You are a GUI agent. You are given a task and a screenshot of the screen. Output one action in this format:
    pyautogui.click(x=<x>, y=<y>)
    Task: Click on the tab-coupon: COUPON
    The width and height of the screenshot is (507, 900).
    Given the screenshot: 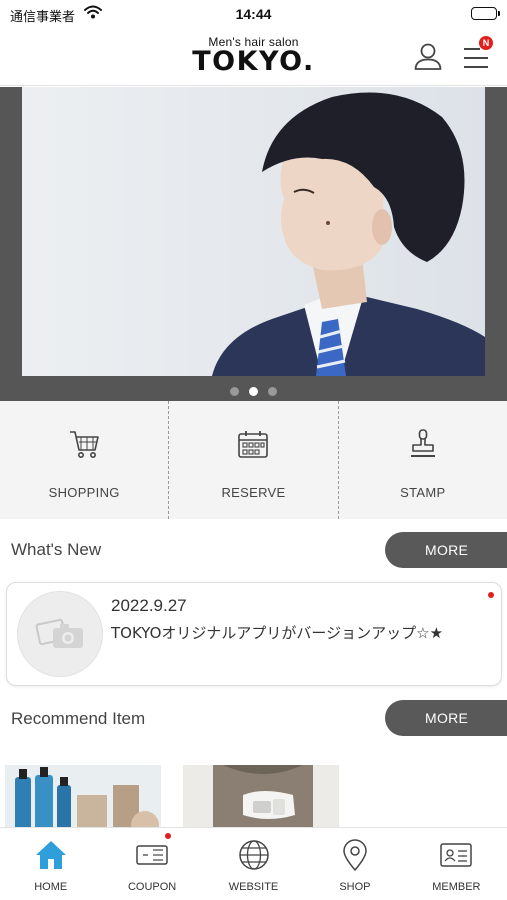 What is the action you would take?
    pyautogui.click(x=151, y=864)
    